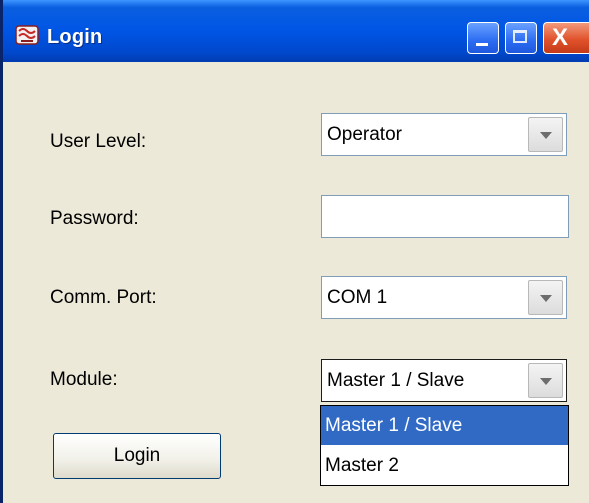 This screenshot has width=589, height=503. What do you see at coordinates (444, 465) in the screenshot?
I see `module-option-master-2: Master 2` at bounding box center [444, 465].